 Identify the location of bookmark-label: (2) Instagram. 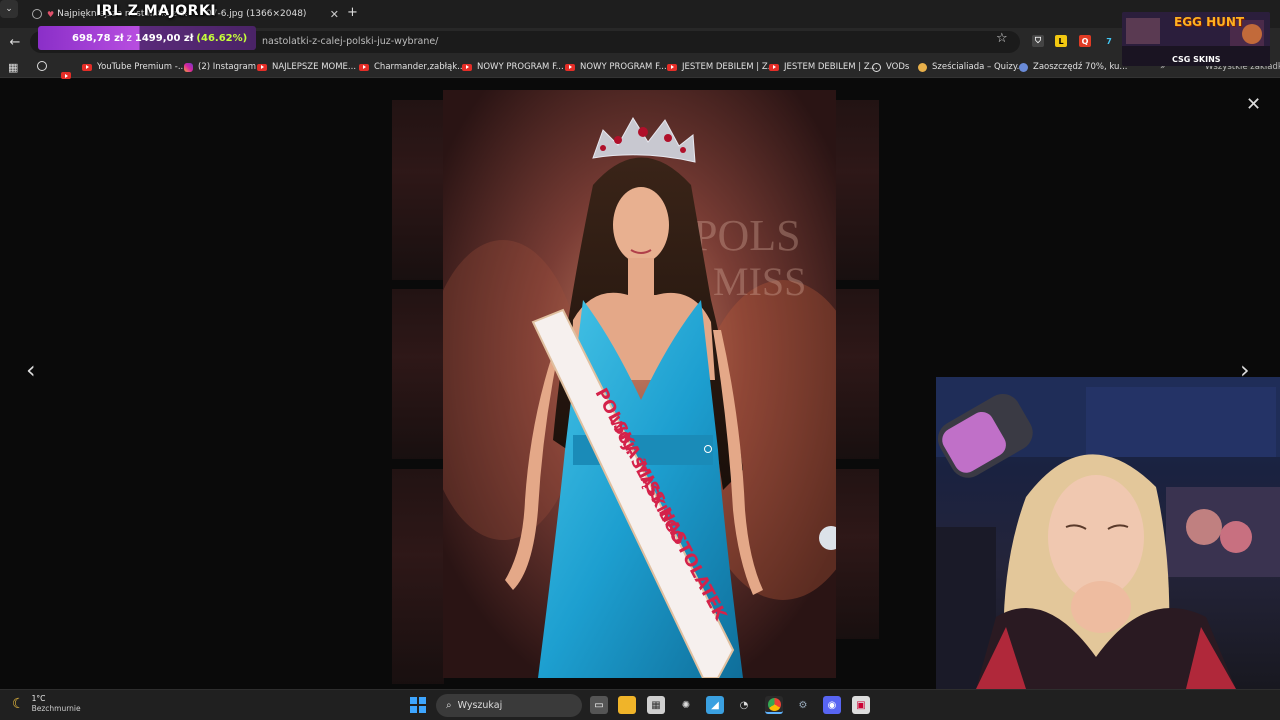
(227, 67).